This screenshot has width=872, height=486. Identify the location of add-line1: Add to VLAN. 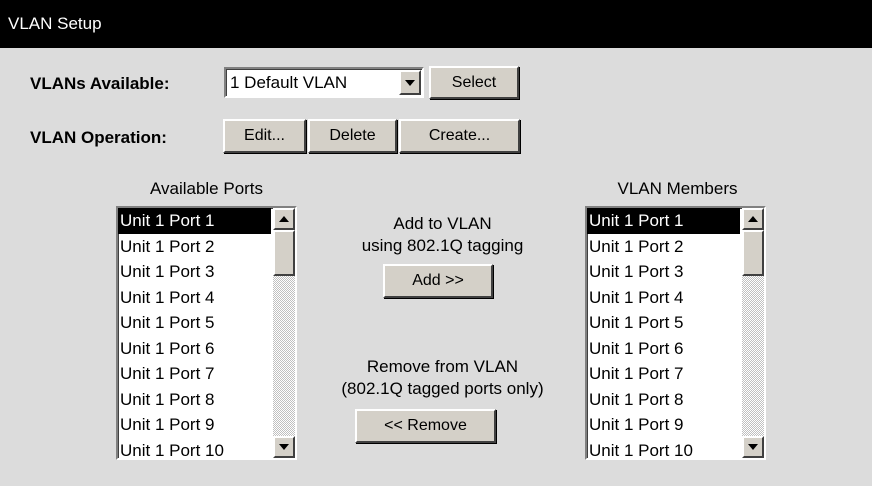
(442, 223).